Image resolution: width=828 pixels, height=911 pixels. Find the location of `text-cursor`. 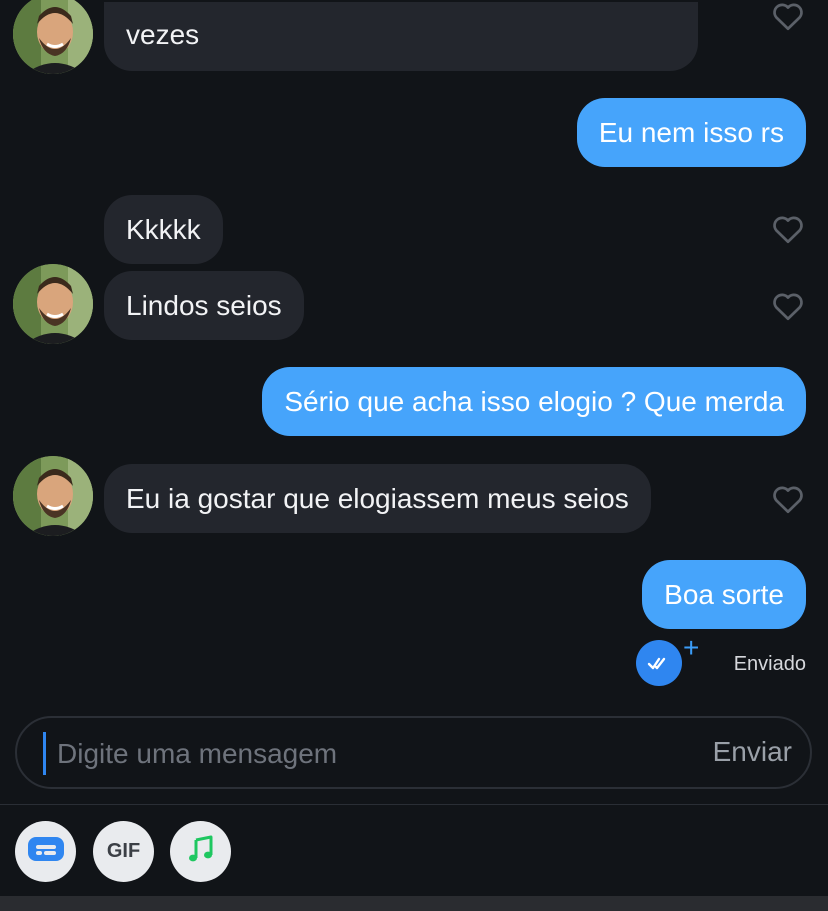

text-cursor is located at coordinates (44, 753).